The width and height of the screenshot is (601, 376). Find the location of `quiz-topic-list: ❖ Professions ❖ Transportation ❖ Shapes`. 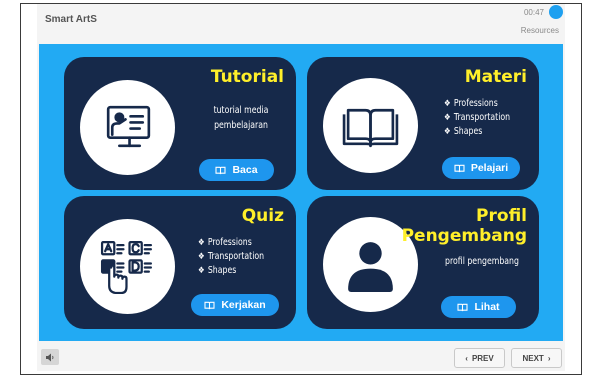

quiz-topic-list: ❖ Professions ❖ Transportation ❖ Shapes is located at coordinates (231, 257).